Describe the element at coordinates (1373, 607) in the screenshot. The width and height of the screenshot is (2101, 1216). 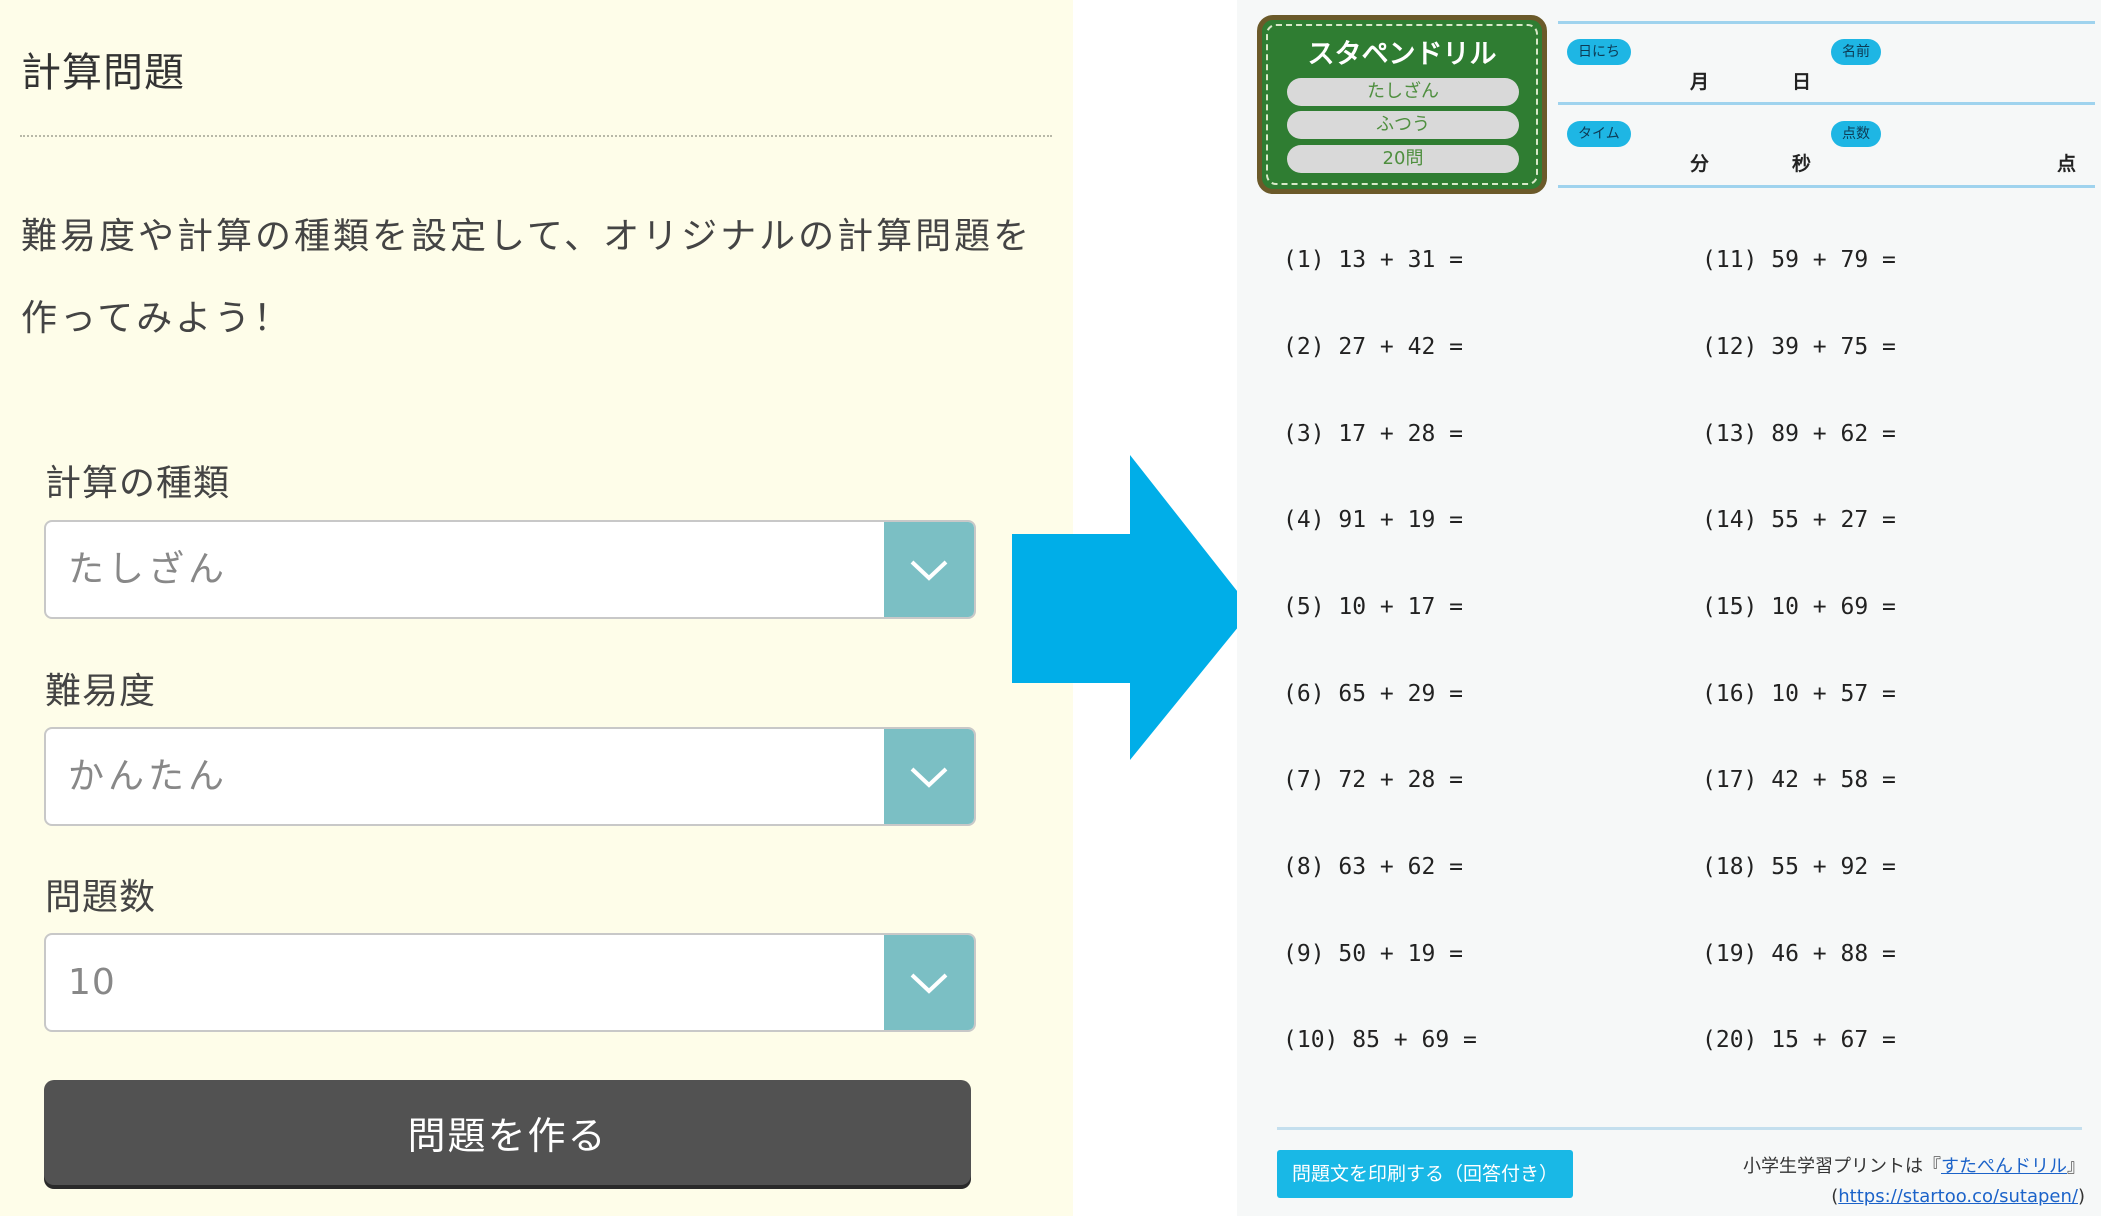
I see `problem-item: (5) 10 + 17 =` at that location.